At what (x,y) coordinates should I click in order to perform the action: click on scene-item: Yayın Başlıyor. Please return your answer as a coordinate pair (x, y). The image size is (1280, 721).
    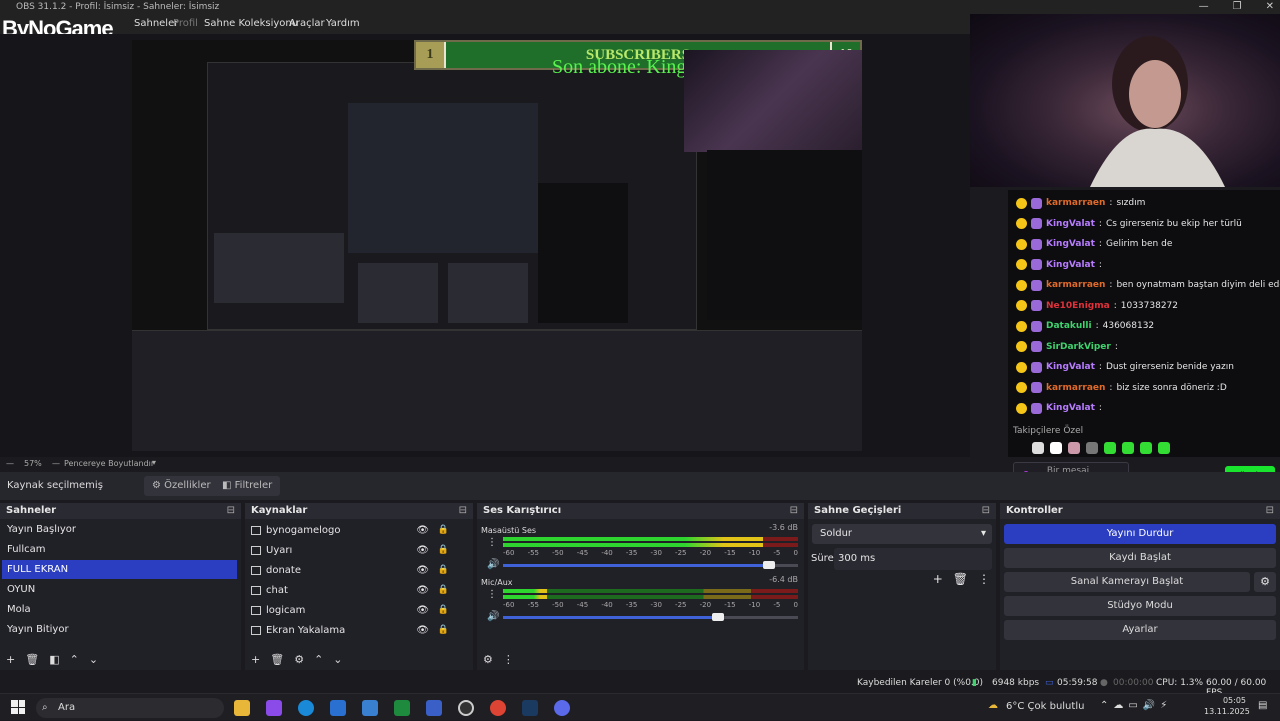
    Looking at the image, I should click on (119, 529).